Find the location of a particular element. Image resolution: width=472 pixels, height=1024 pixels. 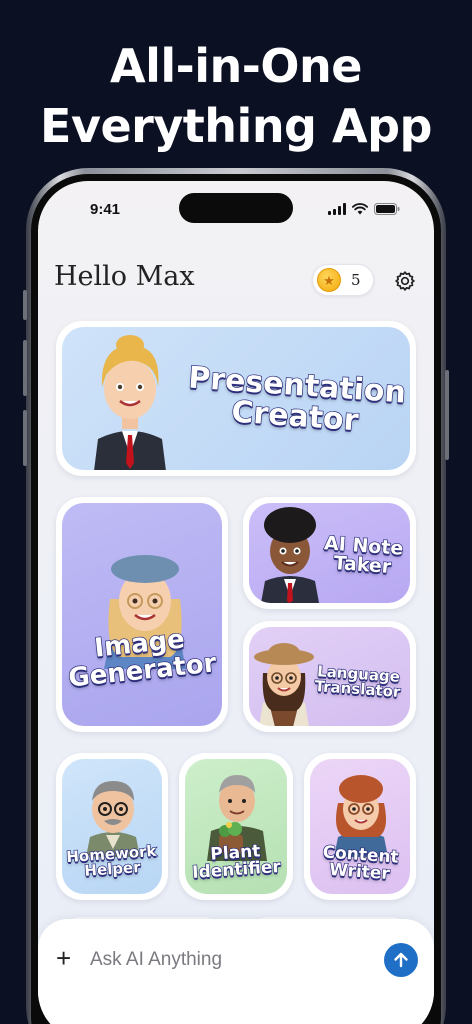

battery-icon is located at coordinates (387, 209).